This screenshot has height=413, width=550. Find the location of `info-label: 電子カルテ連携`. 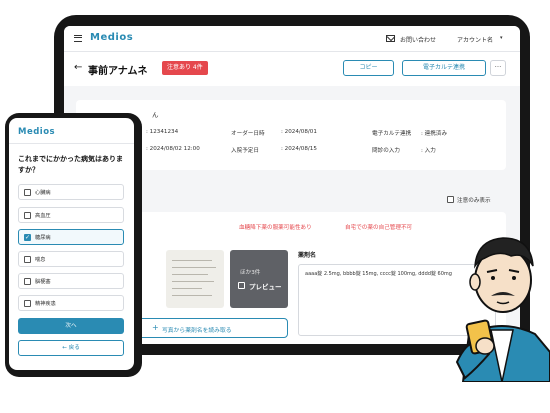

info-label: 電子カルテ連携 is located at coordinates (392, 134).